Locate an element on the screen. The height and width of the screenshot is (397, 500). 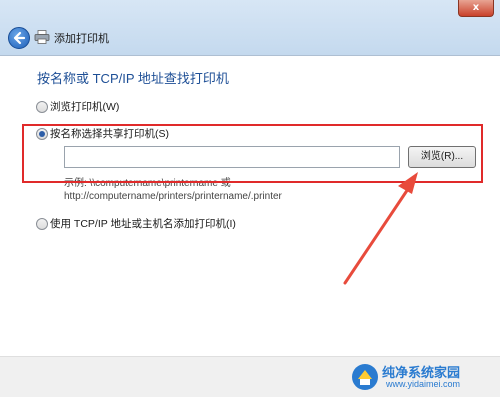
watermark-url: www.yidaimei.com is located at coordinates (423, 384).